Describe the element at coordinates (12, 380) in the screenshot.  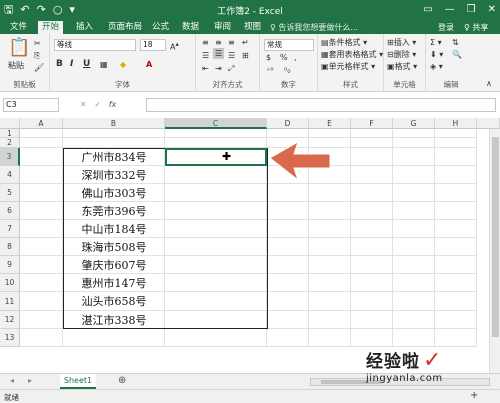
I see `scroll-left-icon: ◂` at that location.